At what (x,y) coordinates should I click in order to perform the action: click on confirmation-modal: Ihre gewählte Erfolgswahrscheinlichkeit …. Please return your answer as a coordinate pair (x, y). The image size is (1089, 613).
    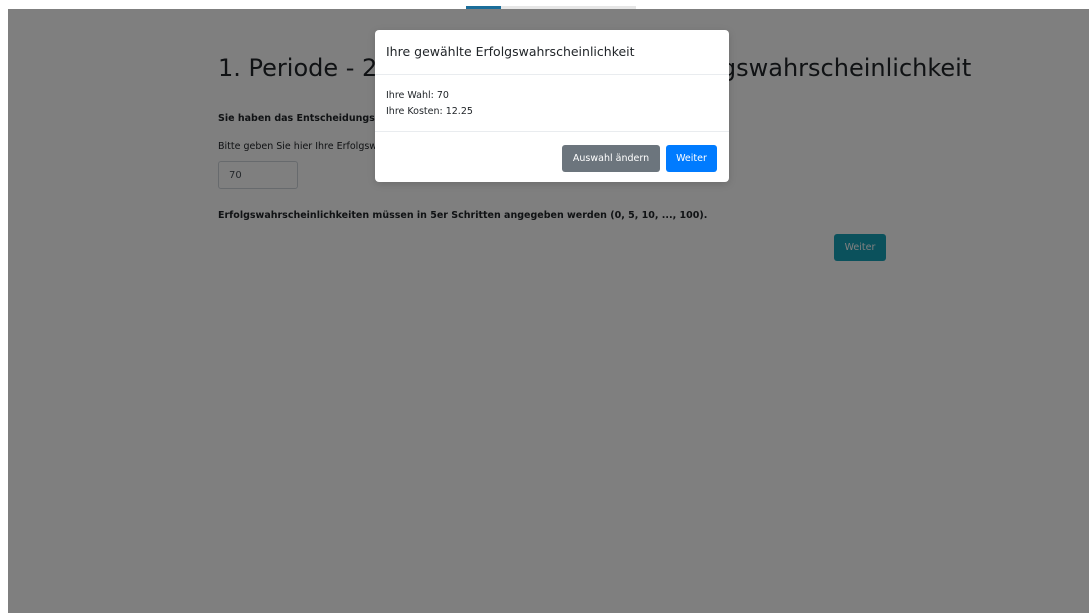
    Looking at the image, I should click on (552, 106).